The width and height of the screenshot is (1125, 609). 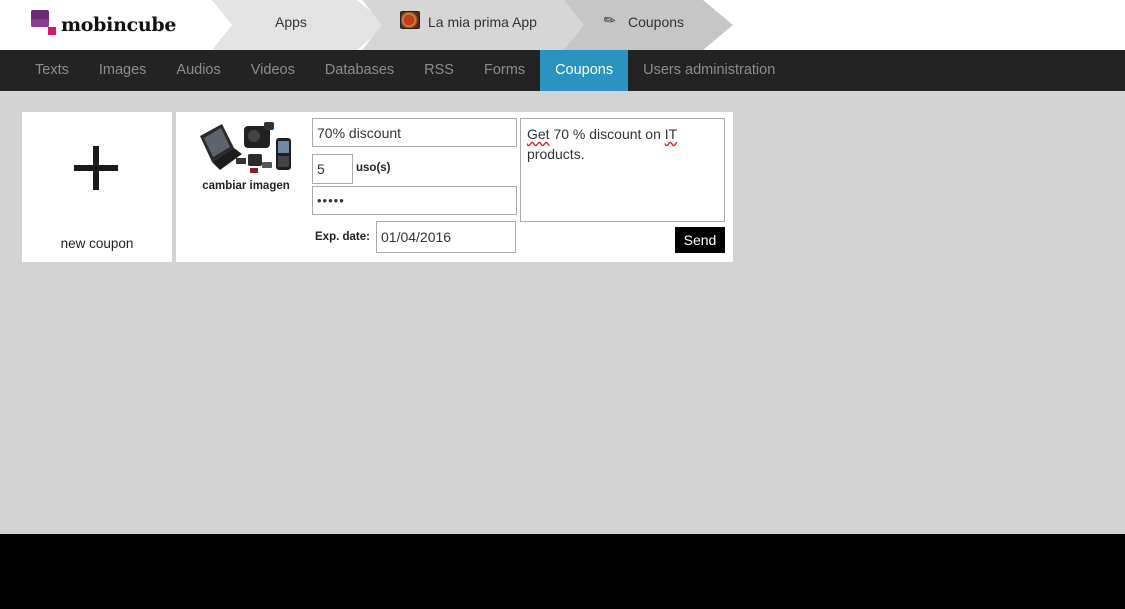 What do you see at coordinates (359, 70) in the screenshot?
I see `nav-item-databases: Databases` at bounding box center [359, 70].